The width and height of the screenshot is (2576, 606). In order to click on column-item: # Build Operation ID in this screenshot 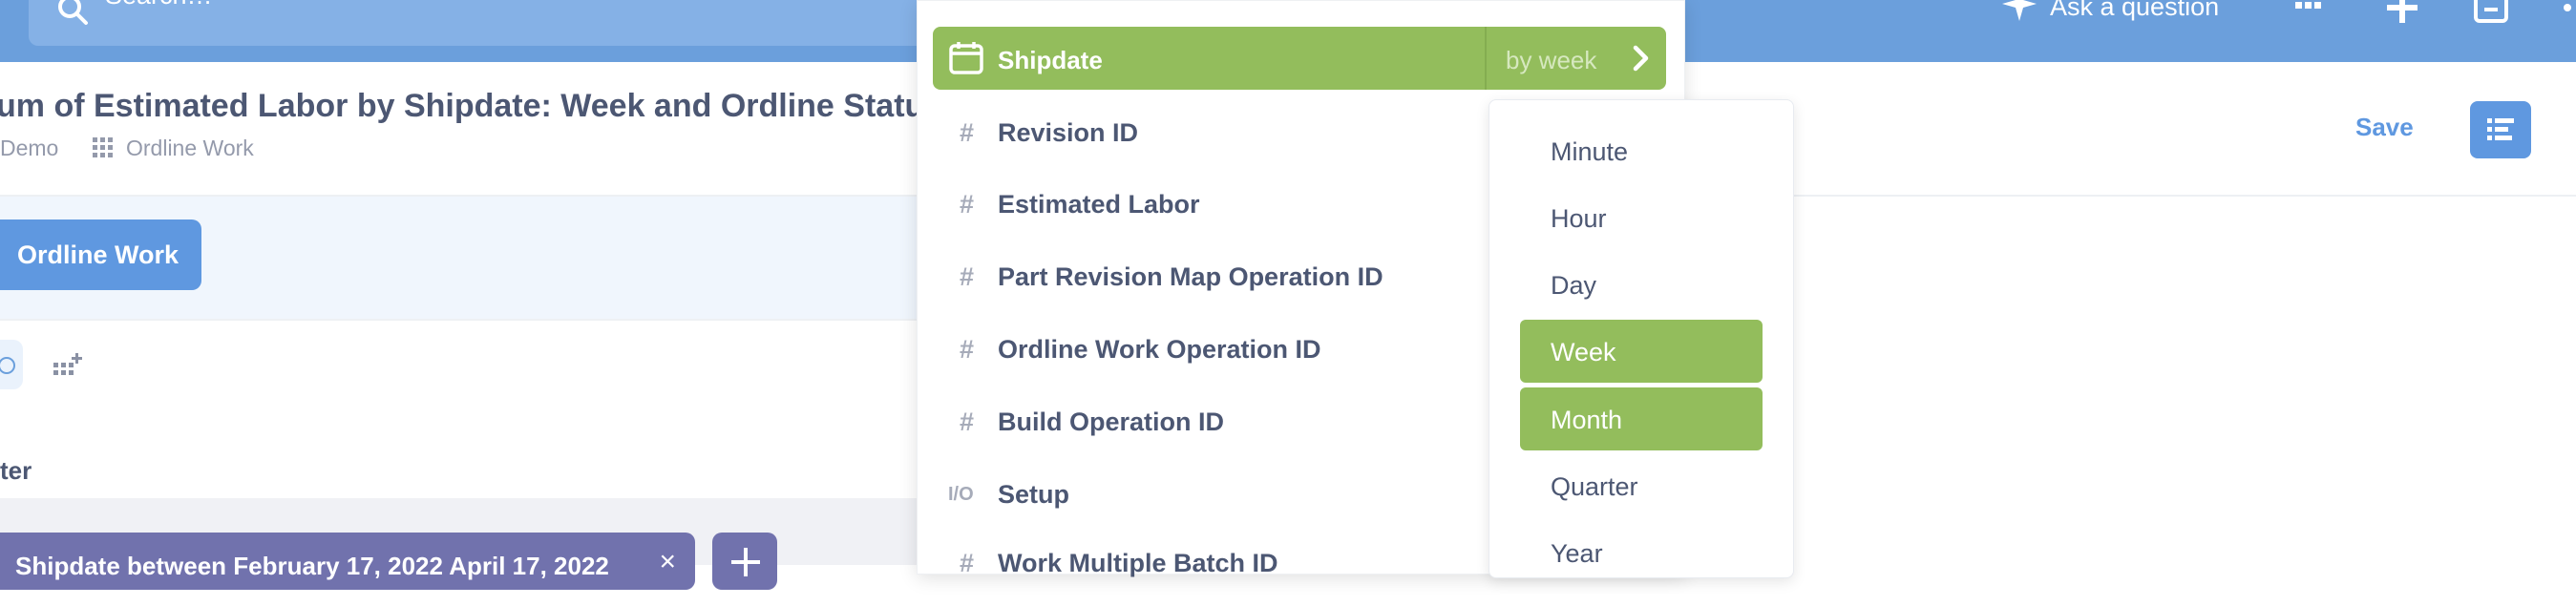, I will do `click(1190, 436)`.